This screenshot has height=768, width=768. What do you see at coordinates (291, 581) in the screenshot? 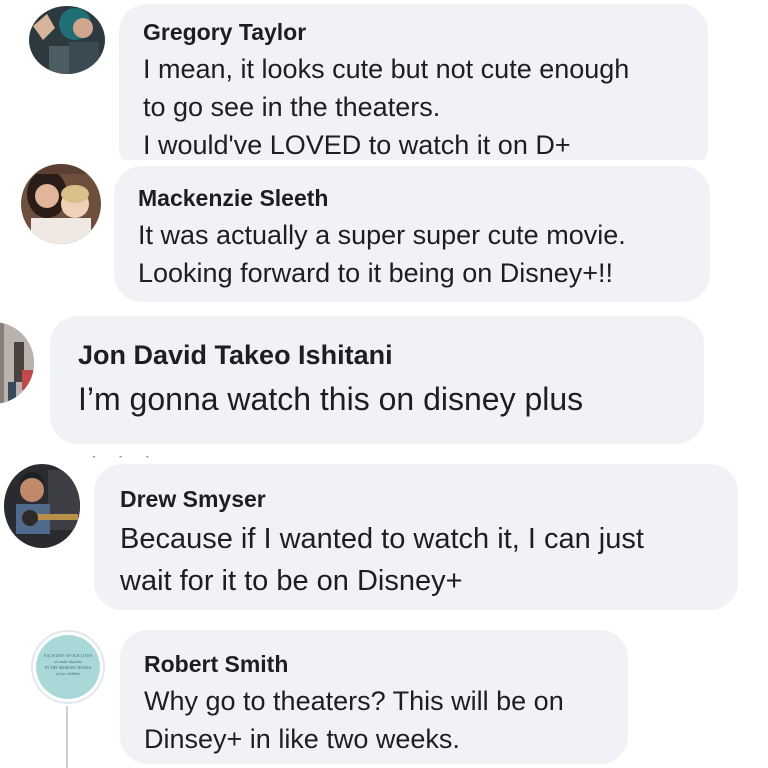
I see `comment-text-line: wait for it to be on Disney+` at bounding box center [291, 581].